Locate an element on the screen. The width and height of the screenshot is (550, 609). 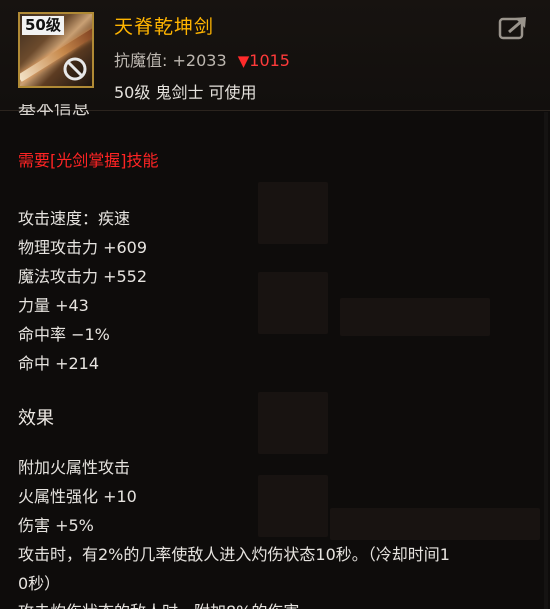
stat-value: +2033 is located at coordinates (199, 60).